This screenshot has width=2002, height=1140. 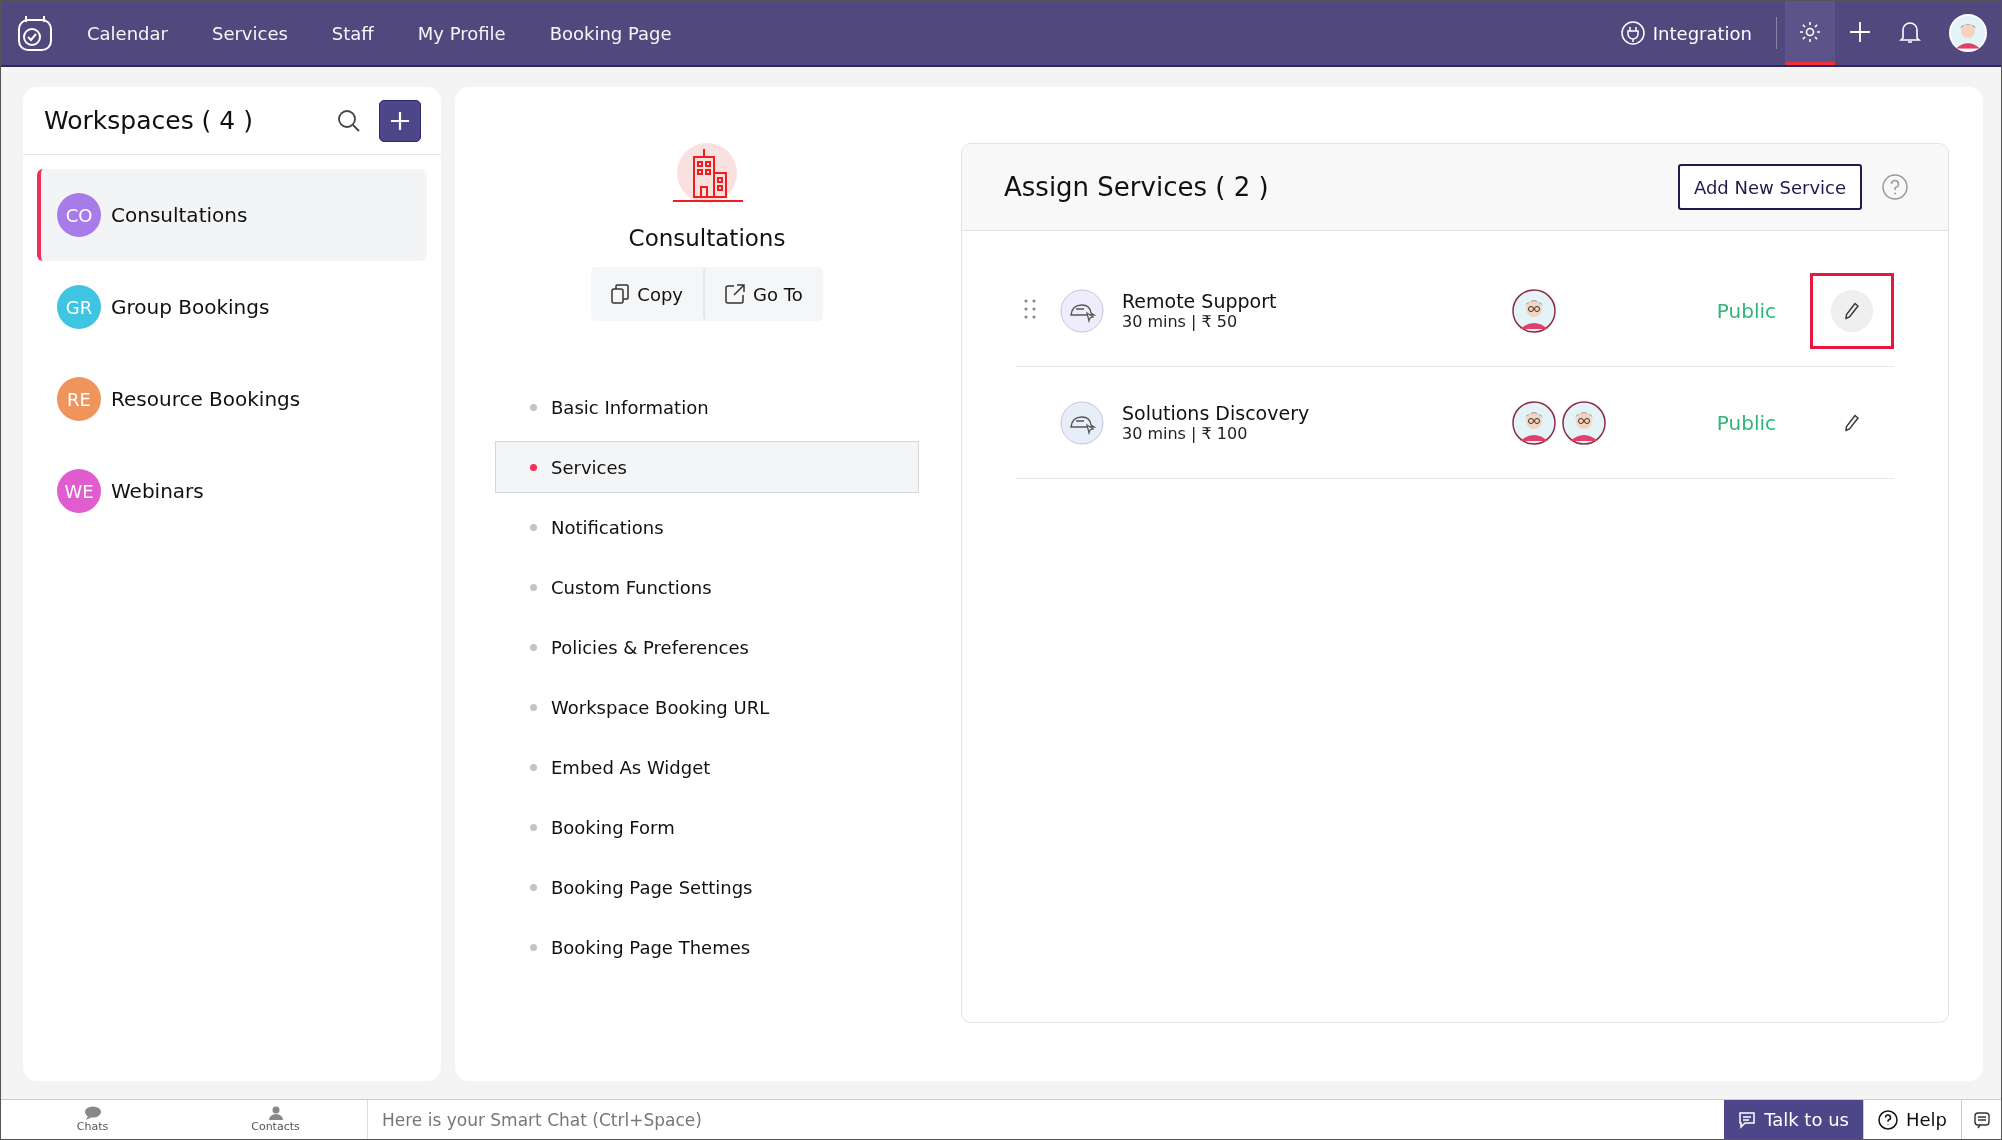 I want to click on settings-menu-item: Workspace Booking URL, so click(x=707, y=707).